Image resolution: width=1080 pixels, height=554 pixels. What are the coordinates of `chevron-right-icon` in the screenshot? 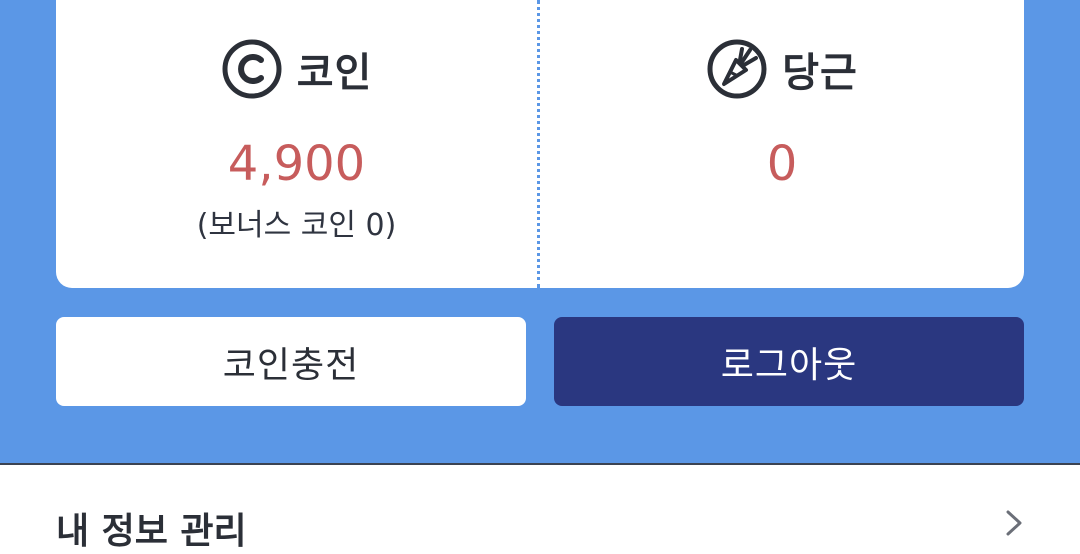 It's located at (1014, 525).